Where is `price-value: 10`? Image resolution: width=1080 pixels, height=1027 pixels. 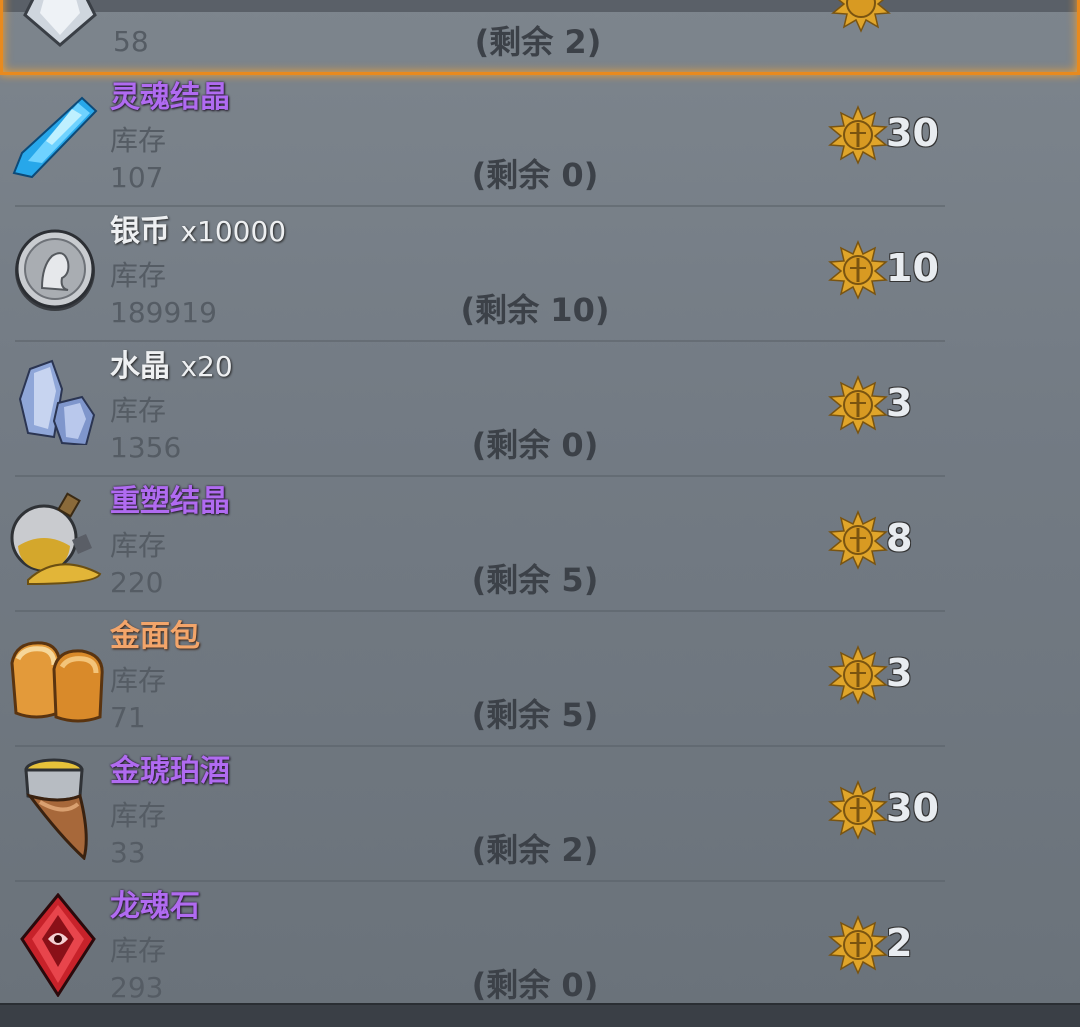 price-value: 10 is located at coordinates (912, 268).